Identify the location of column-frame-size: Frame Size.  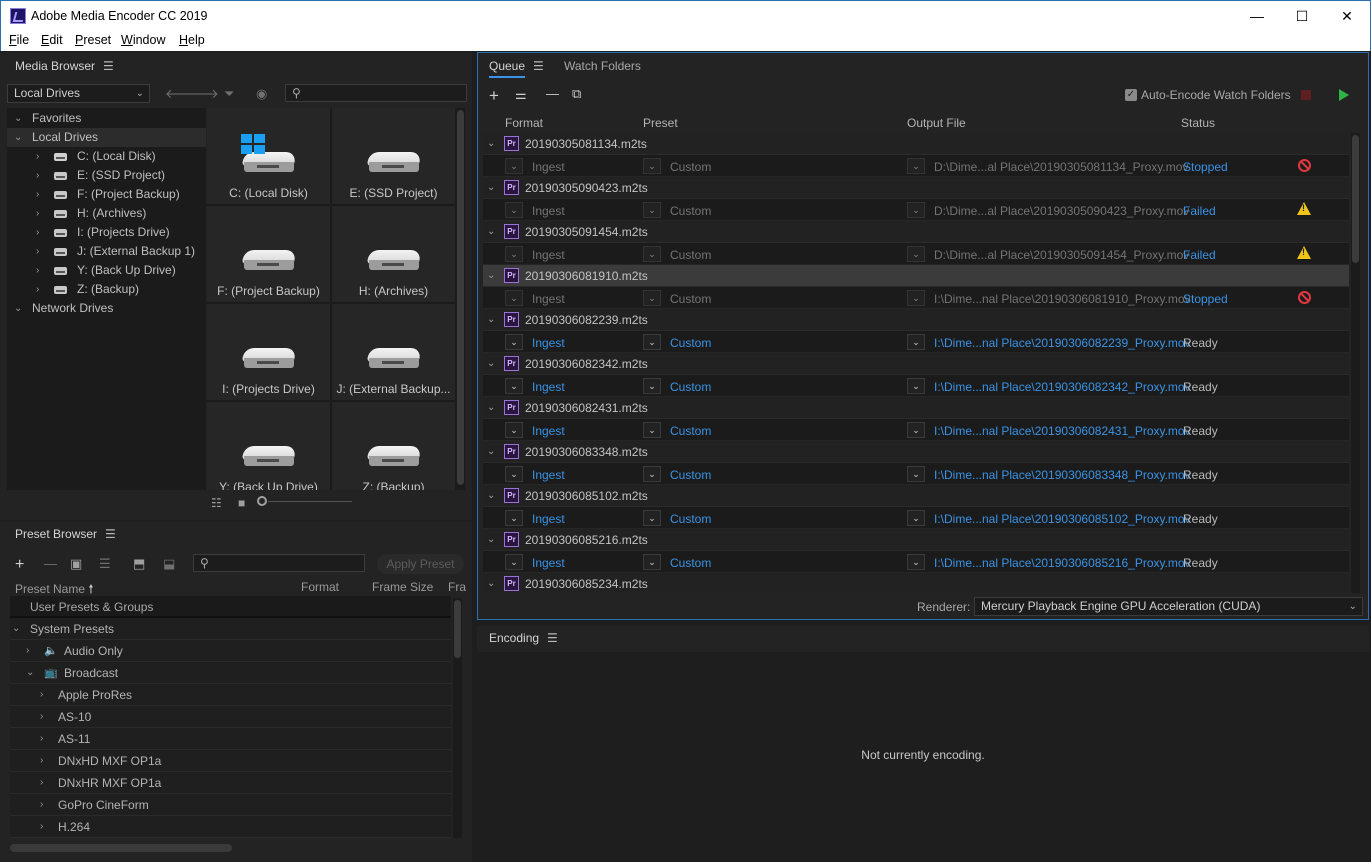
(402, 587).